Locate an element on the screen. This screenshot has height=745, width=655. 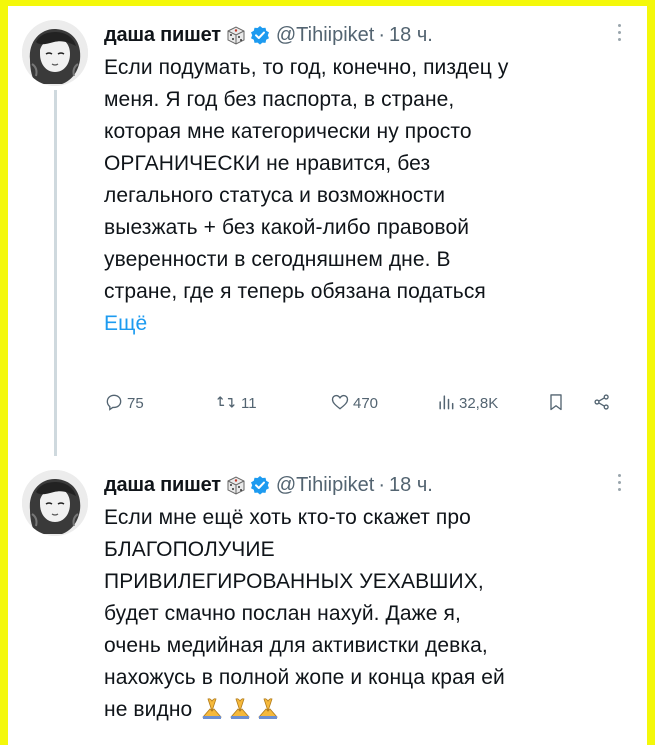
tweet-text-line: легального статуса и возможности is located at coordinates (275, 195).